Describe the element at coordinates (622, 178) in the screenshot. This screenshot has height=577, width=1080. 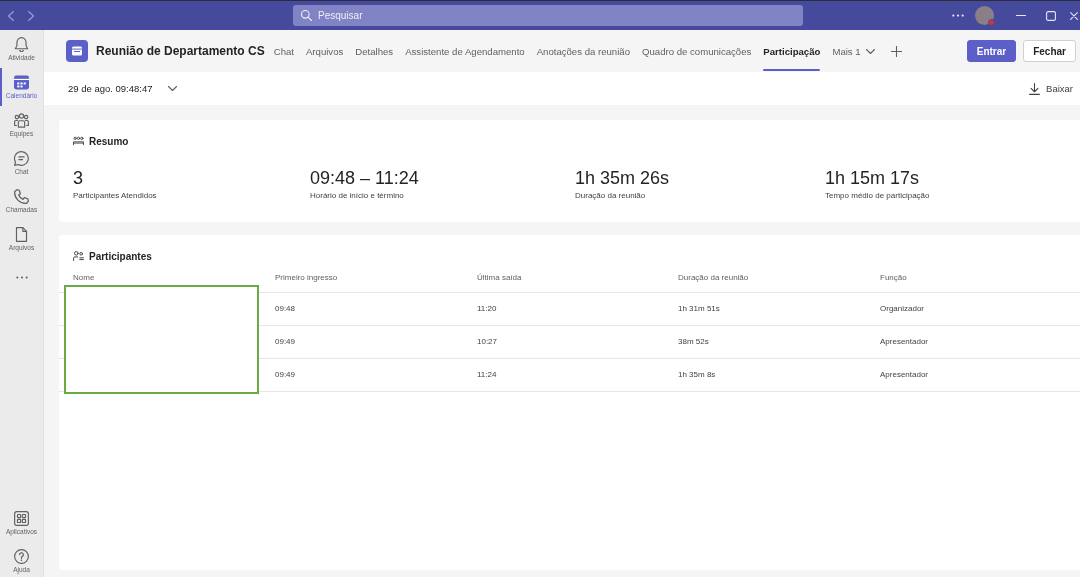
I see `stat-value: 1h 35m 26s` at that location.